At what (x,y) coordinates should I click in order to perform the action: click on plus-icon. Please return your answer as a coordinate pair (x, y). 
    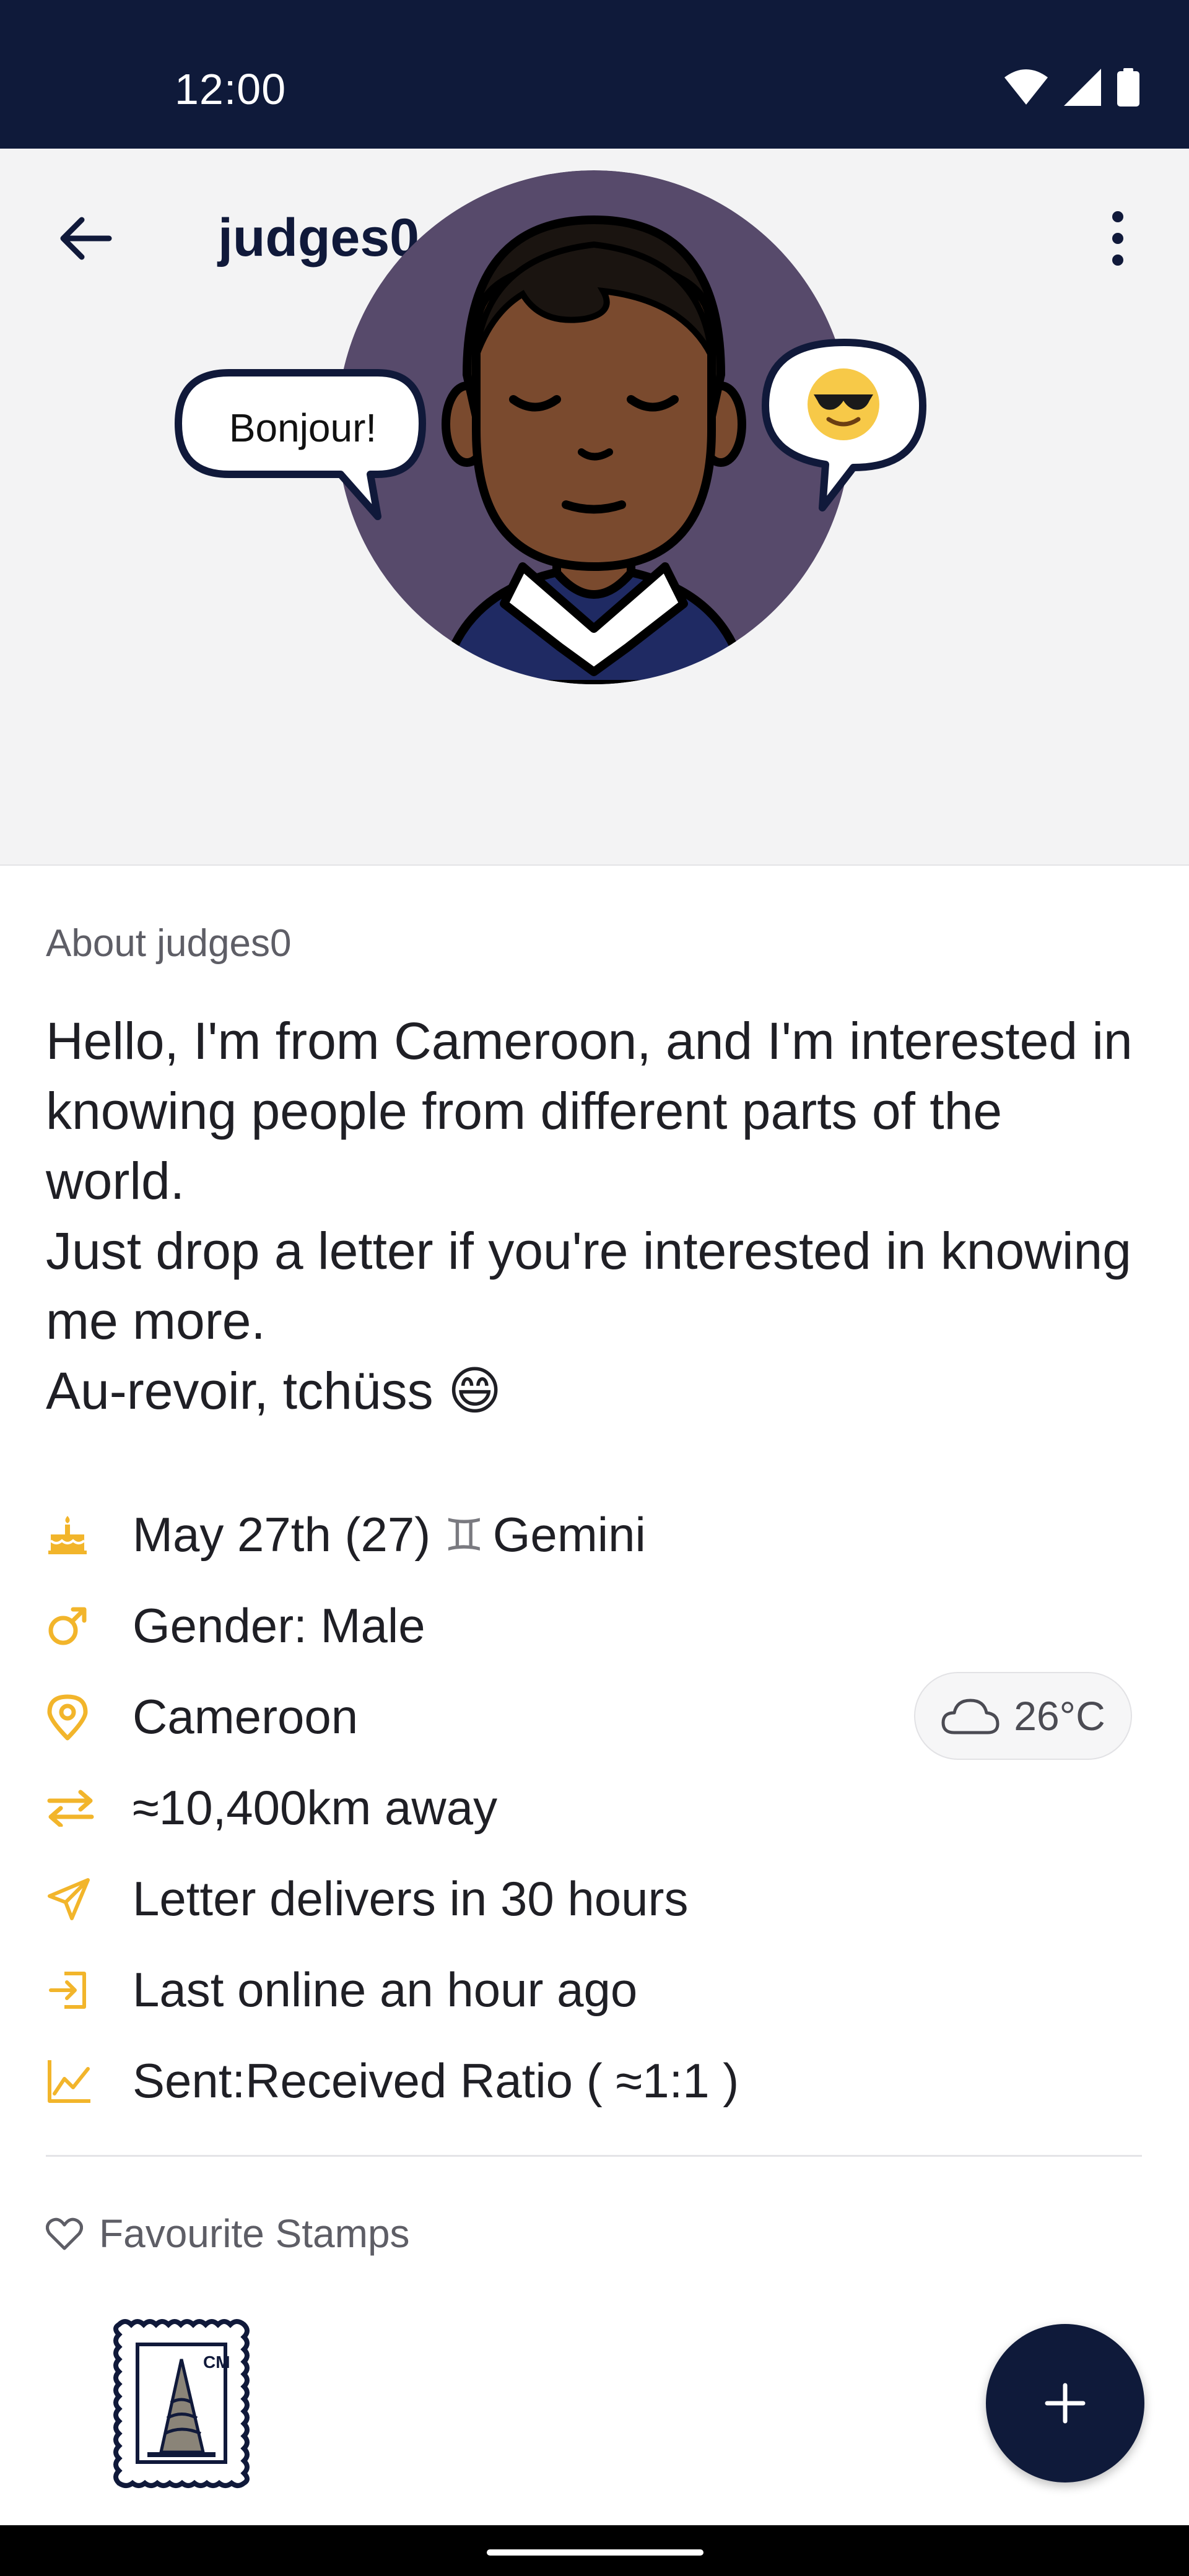
    Looking at the image, I should click on (1065, 2403).